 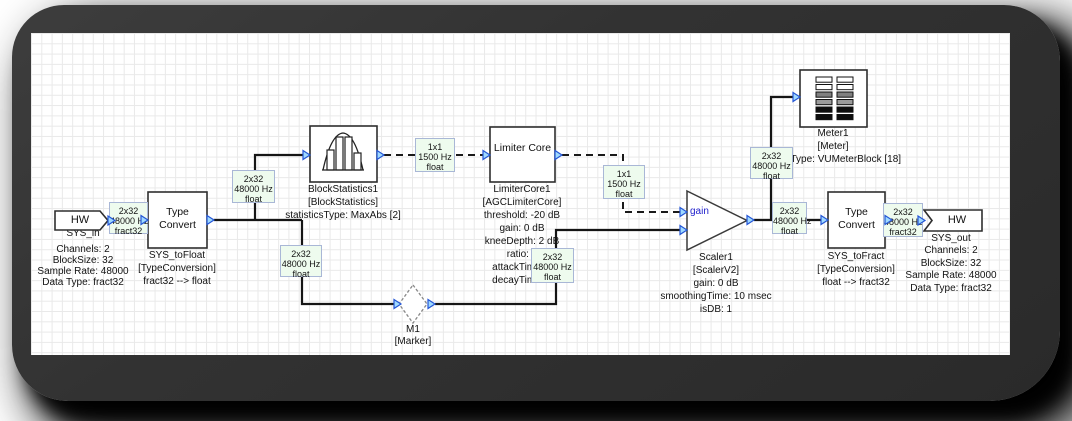 I want to click on output-pin-sys-to-float, so click(x=211, y=220).